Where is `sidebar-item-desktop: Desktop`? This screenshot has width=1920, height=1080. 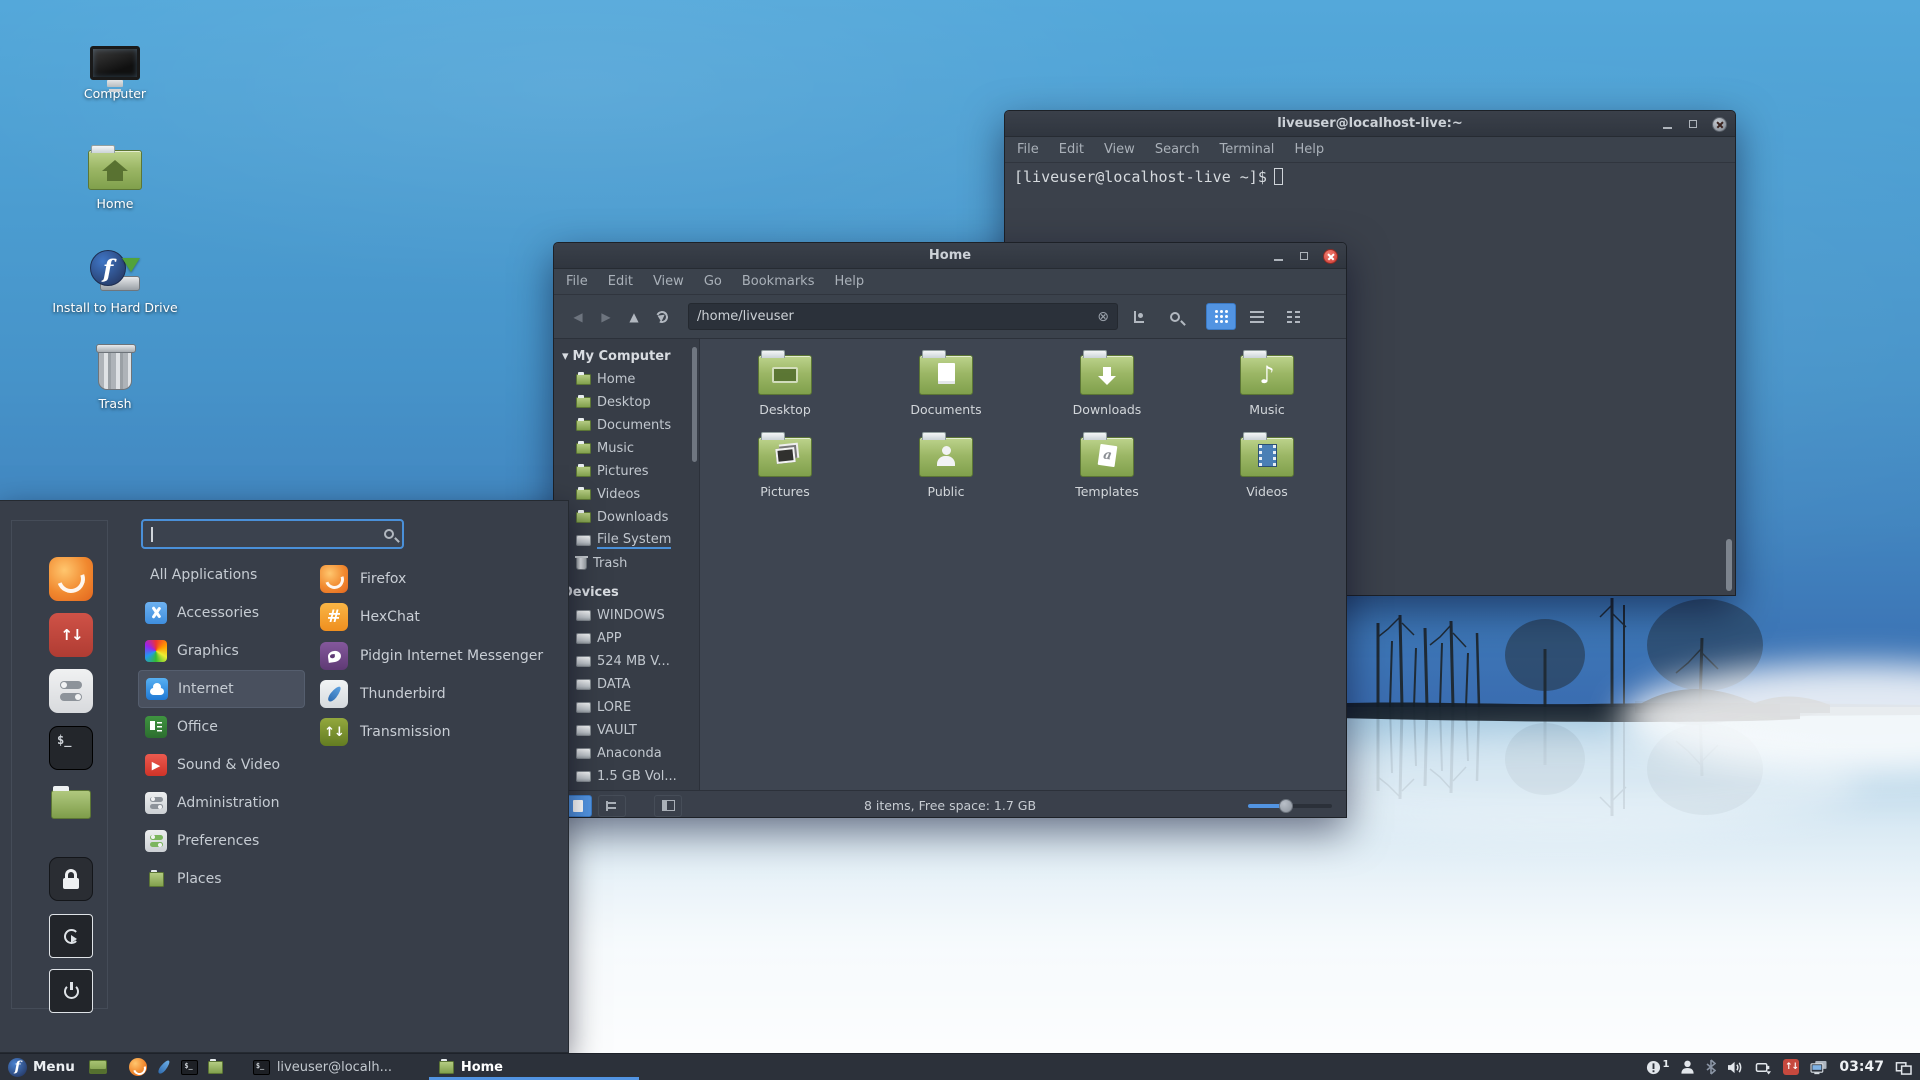 sidebar-item-desktop: Desktop is located at coordinates (626, 402).